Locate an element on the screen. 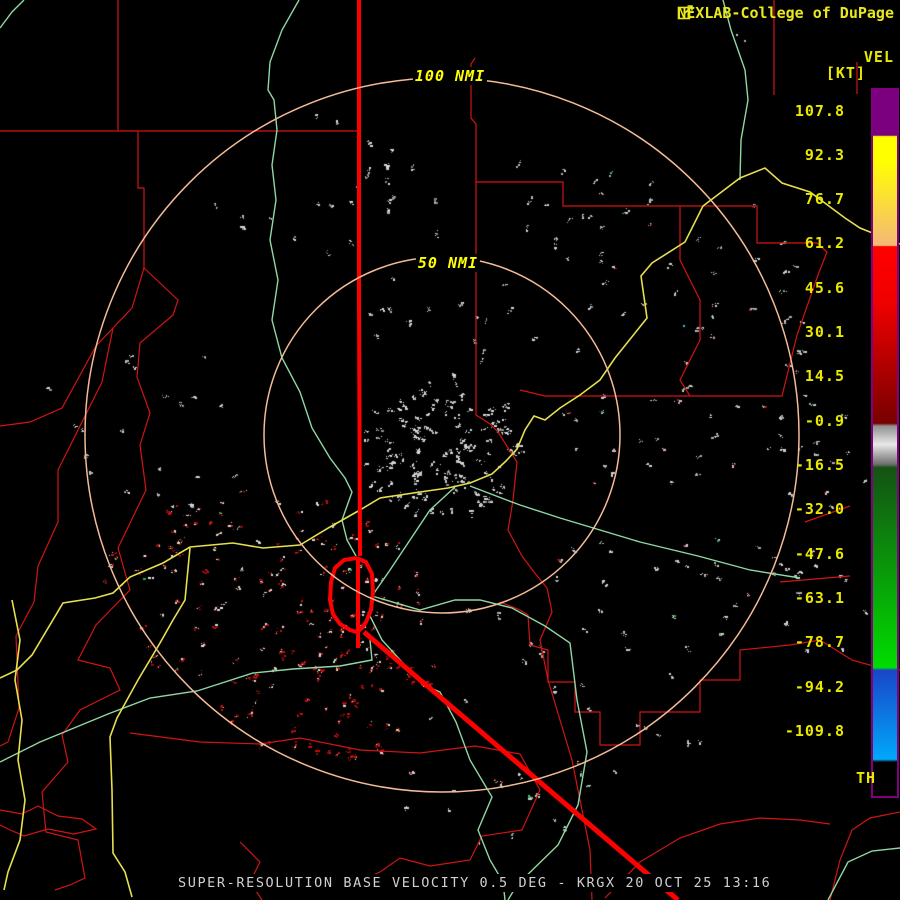 The image size is (900, 900). range-ring-label-50nmi: 50 NMI is located at coordinates (448, 263).